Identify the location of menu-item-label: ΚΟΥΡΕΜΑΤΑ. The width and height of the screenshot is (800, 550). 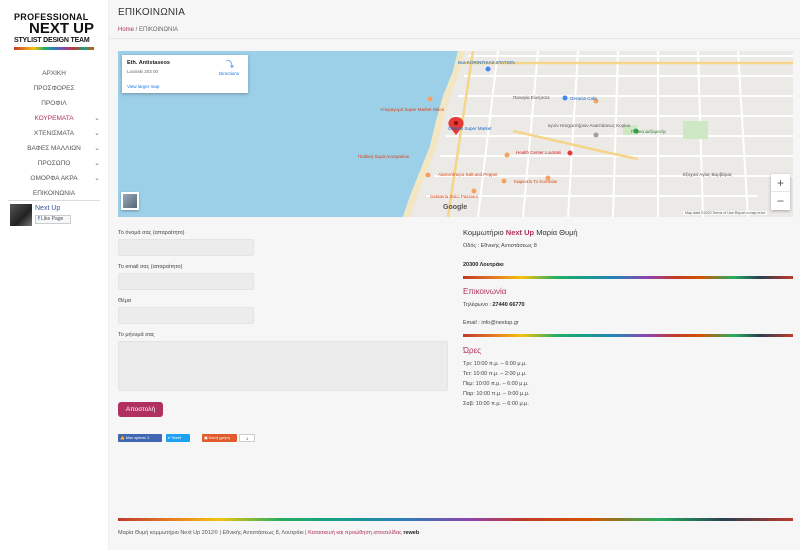
(54, 118).